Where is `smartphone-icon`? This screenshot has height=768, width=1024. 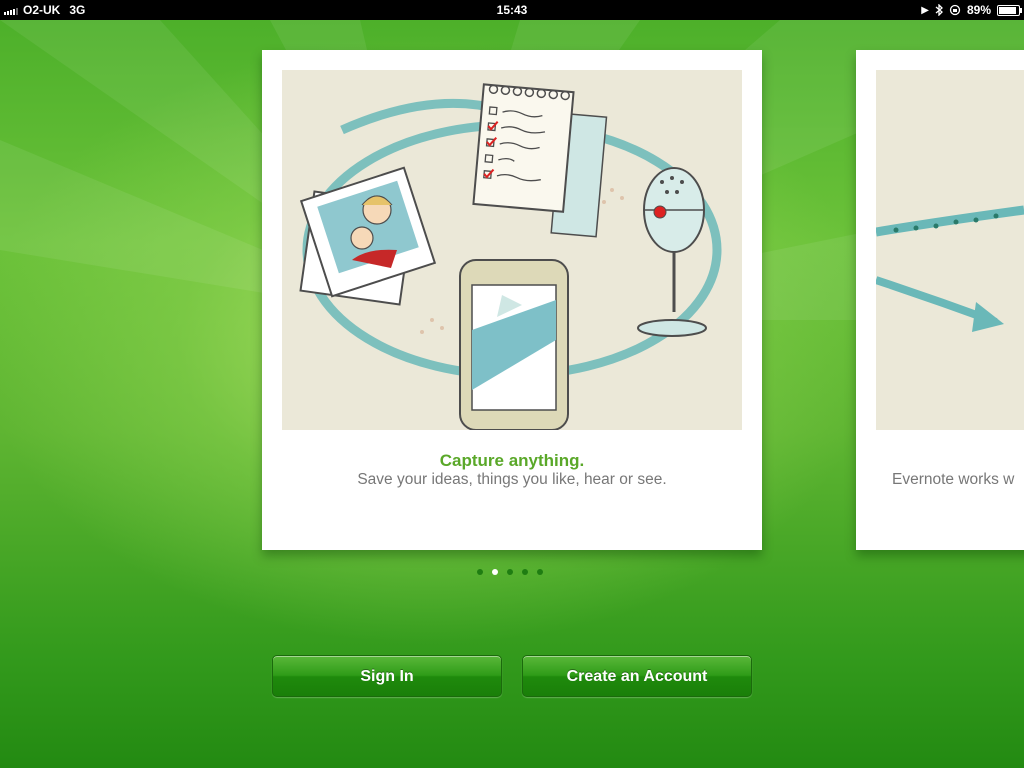
smartphone-icon is located at coordinates (514, 344).